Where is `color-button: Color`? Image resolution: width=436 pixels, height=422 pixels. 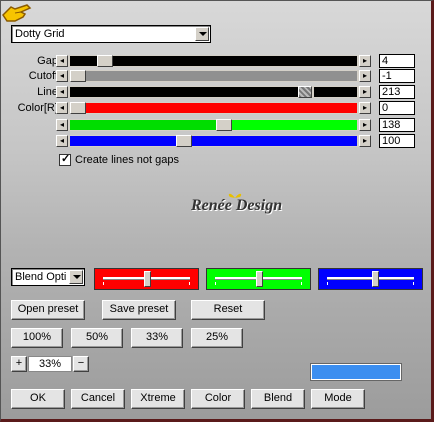
color-button: Color is located at coordinates (218, 399).